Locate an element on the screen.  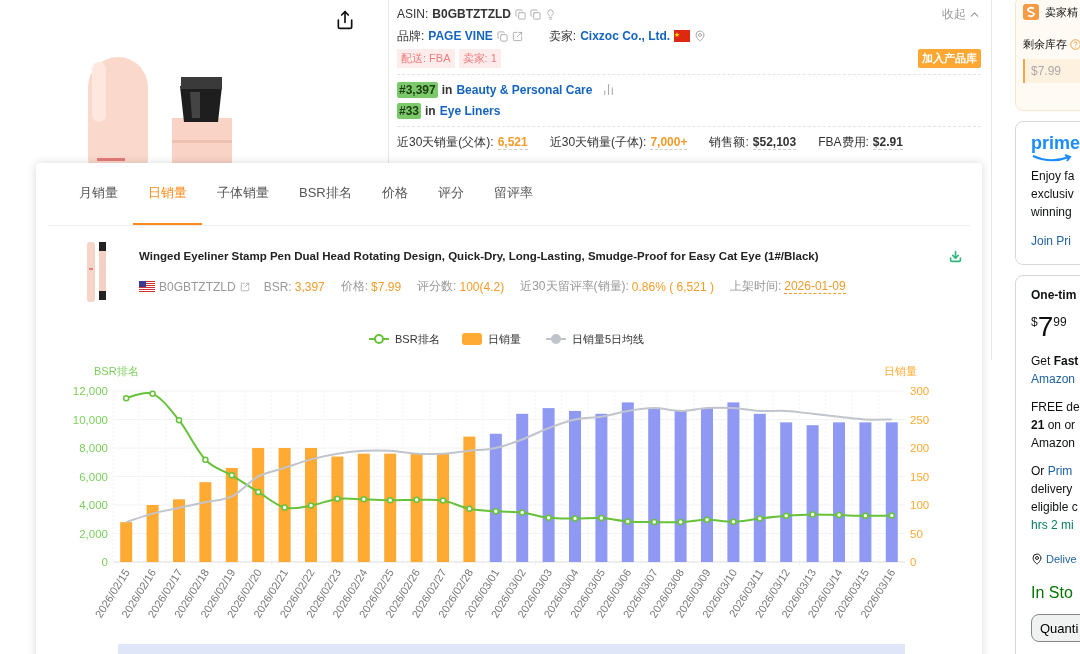
stat-label: FBA费用: is located at coordinates (843, 142).